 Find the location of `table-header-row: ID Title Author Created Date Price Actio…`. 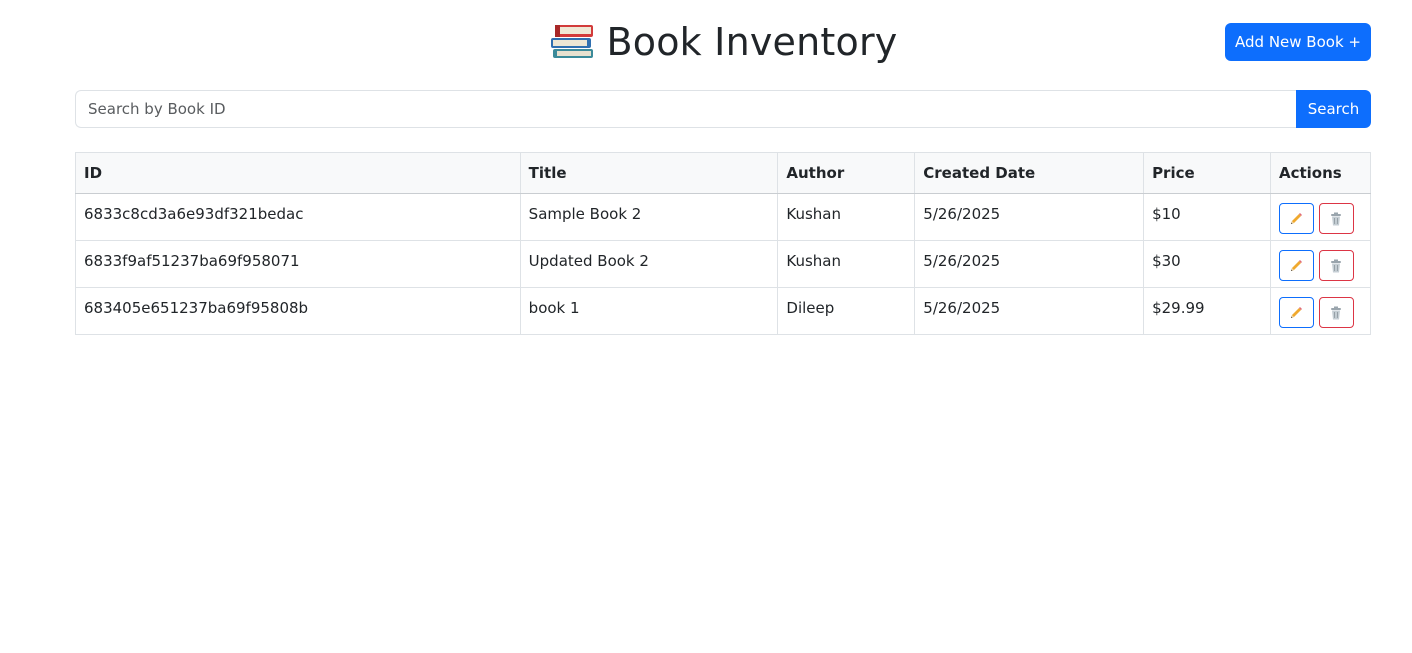

table-header-row: ID Title Author Created Date Price Actio… is located at coordinates (723, 173).